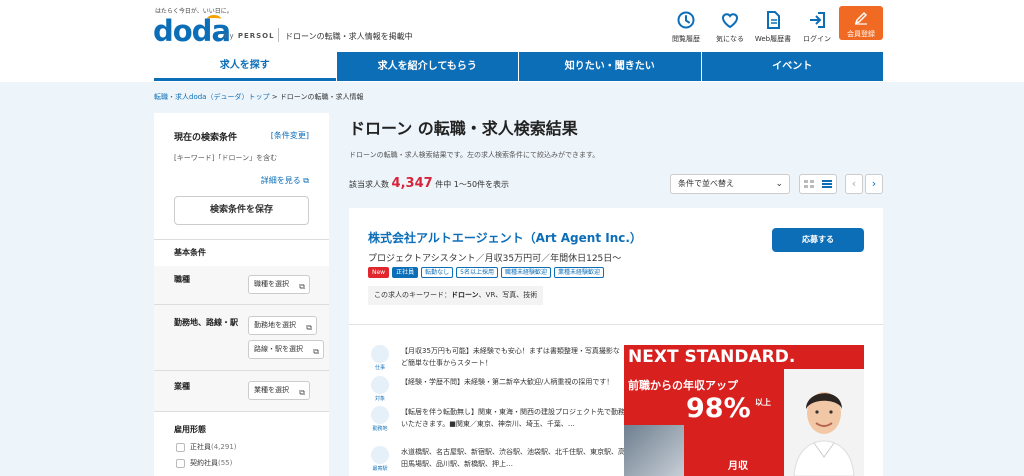  I want to click on job-banner-image: NEXT STANDARD. 前職からの年収アップ 98% 以上 月収, so click(744, 410).